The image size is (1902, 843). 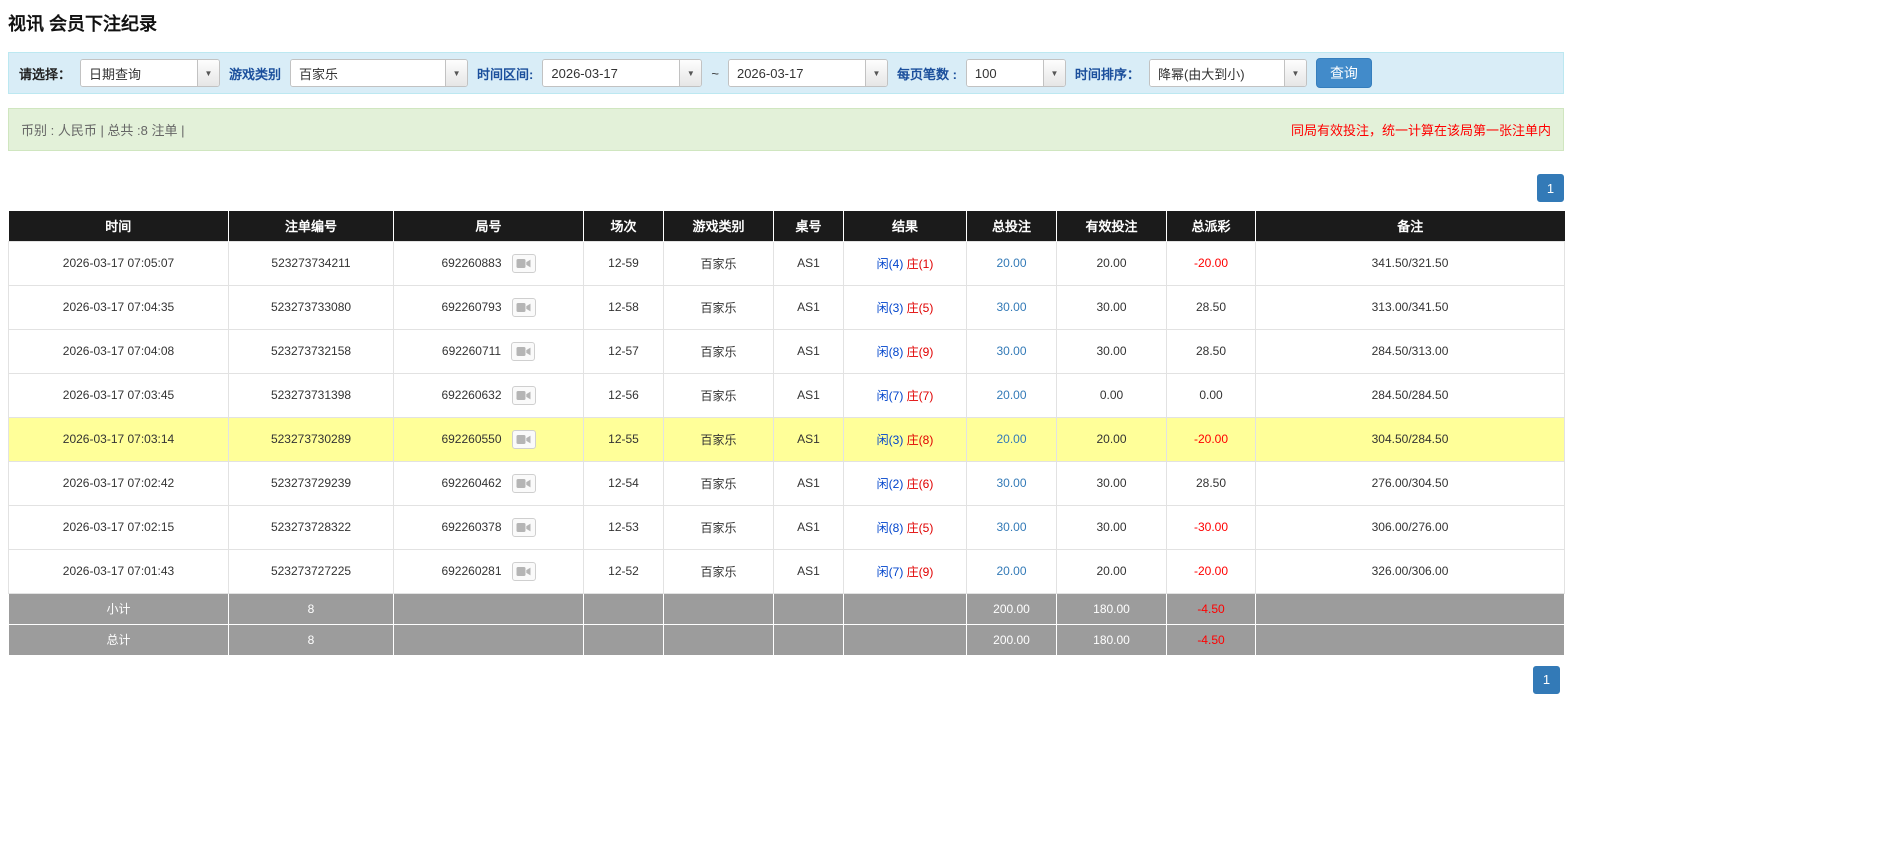 I want to click on cell-payout: -20.00, so click(x=1211, y=439).